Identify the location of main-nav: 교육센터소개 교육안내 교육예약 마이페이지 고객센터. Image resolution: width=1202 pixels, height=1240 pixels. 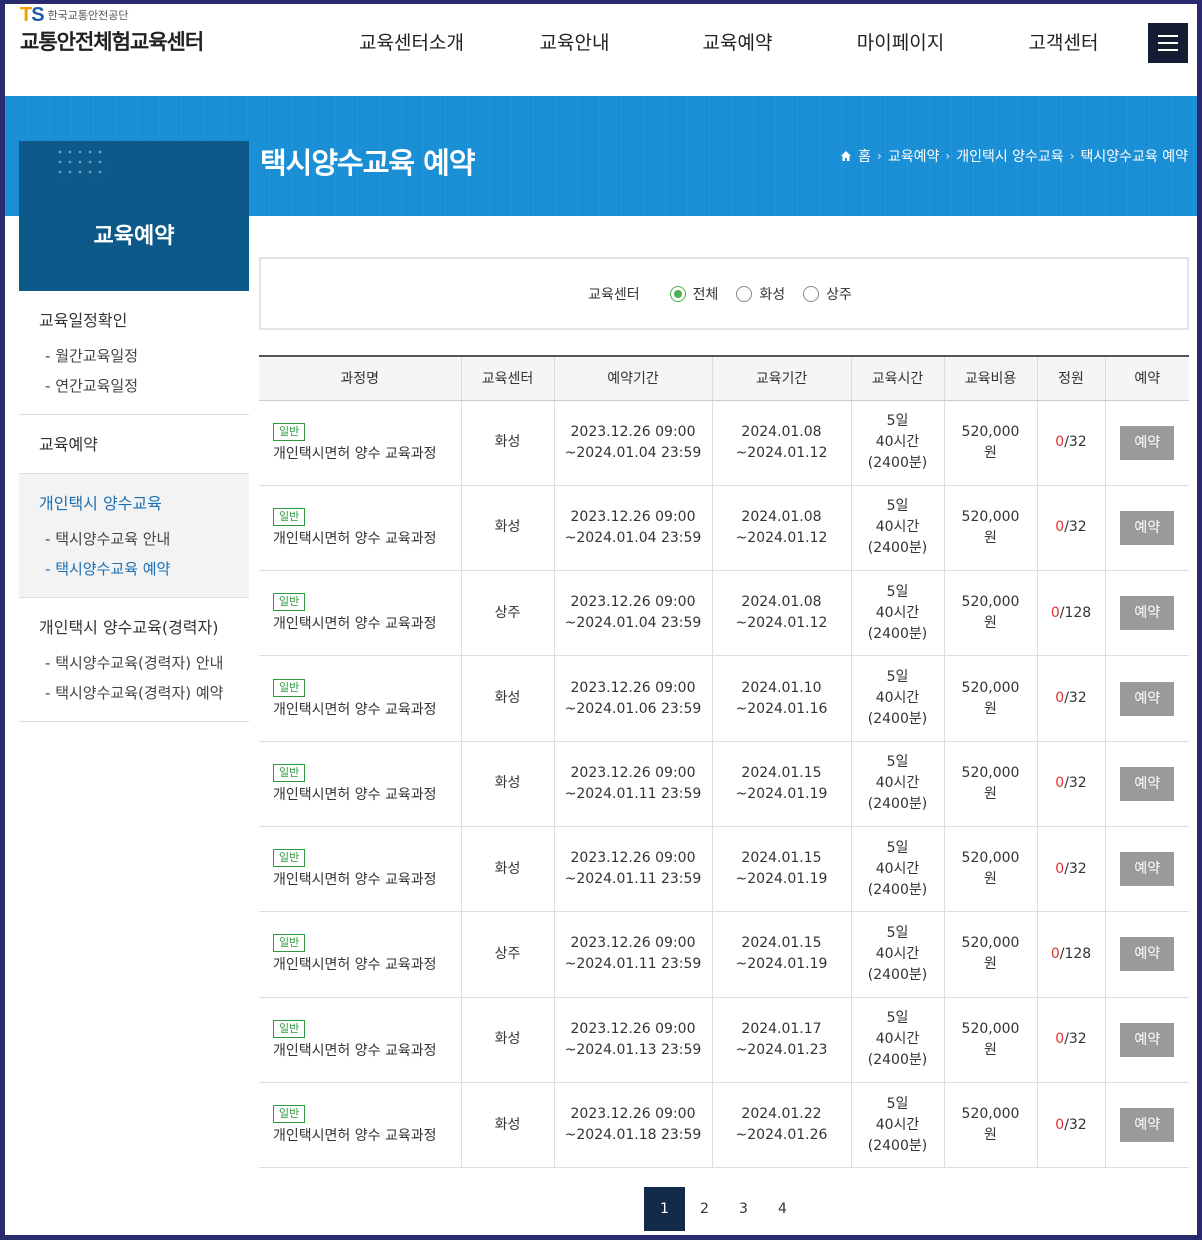
(737, 41).